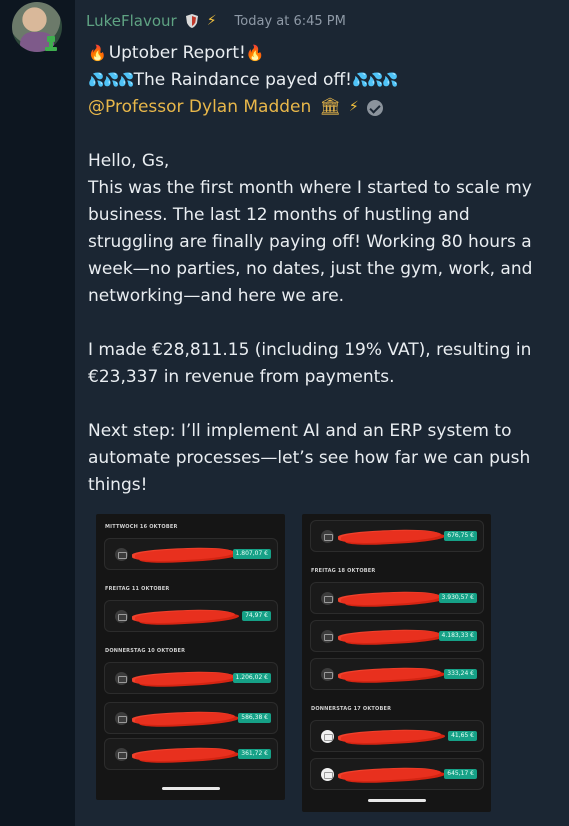 This screenshot has height=826, width=569. I want to click on mention-line: @Professor Dylan Madden 🏛 ⚡, so click(323, 107).